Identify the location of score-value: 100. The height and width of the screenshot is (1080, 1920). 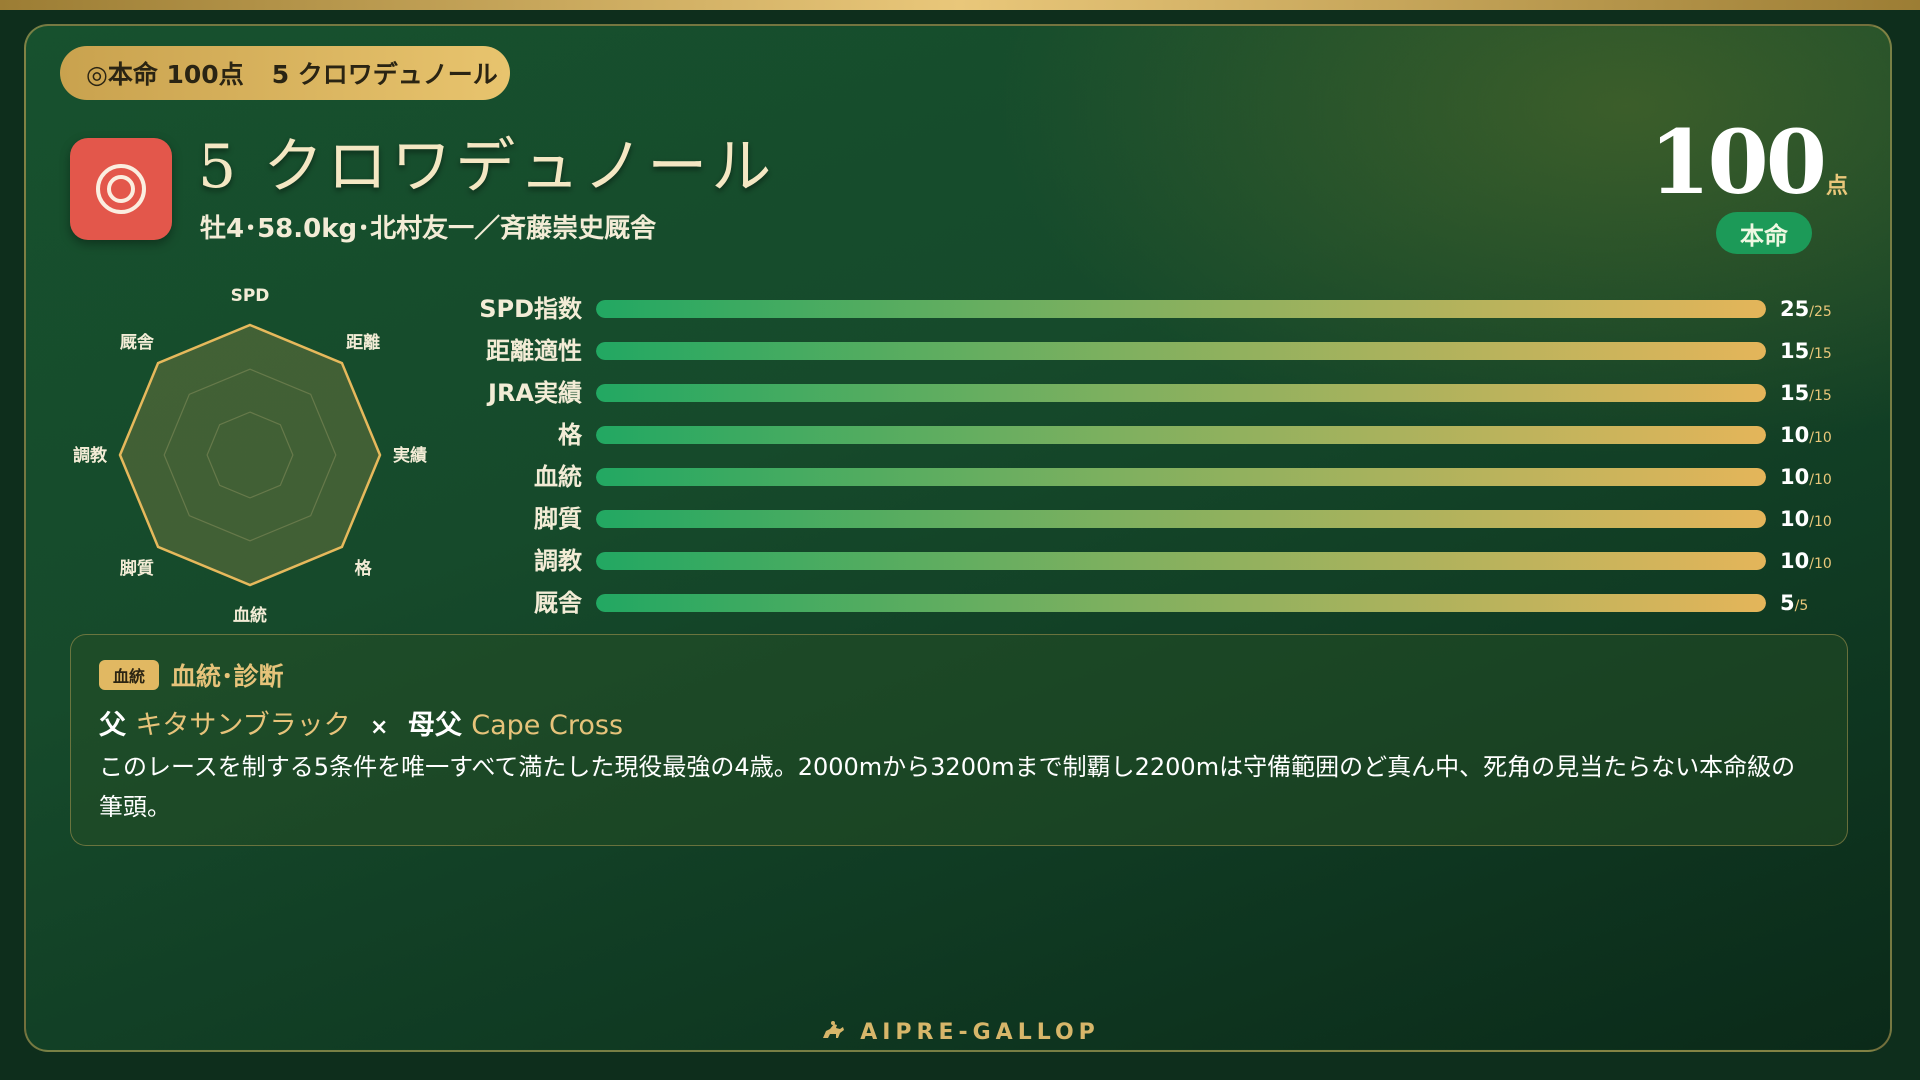
(1738, 162).